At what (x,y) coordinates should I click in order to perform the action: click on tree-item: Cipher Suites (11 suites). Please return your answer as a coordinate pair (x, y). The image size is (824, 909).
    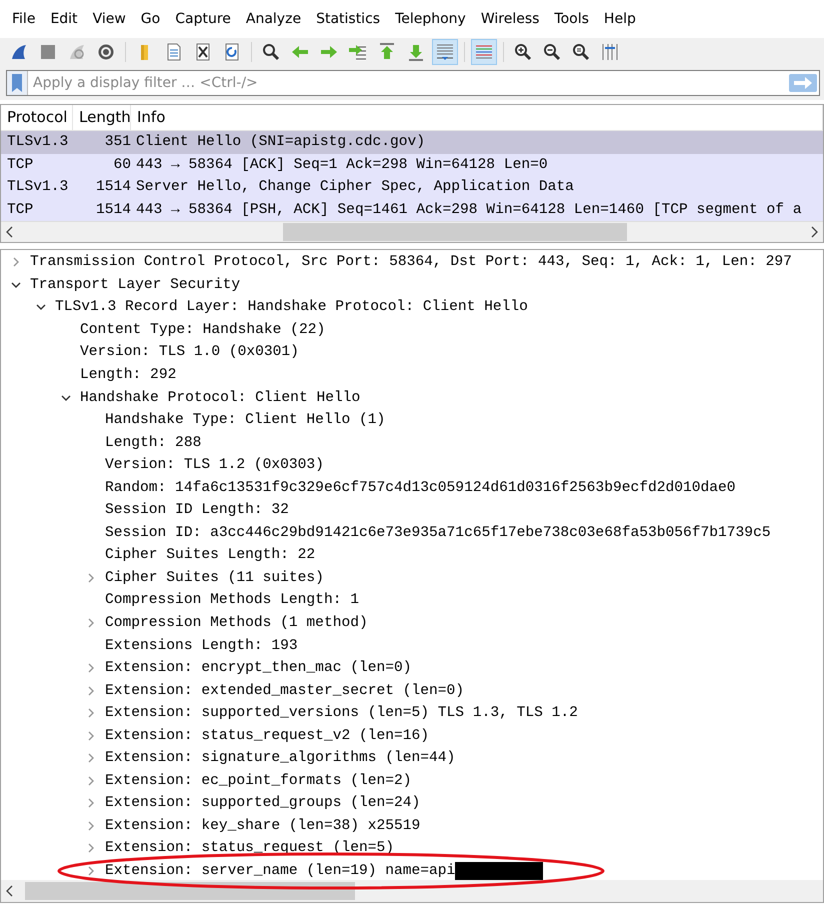
    Looking at the image, I should click on (214, 578).